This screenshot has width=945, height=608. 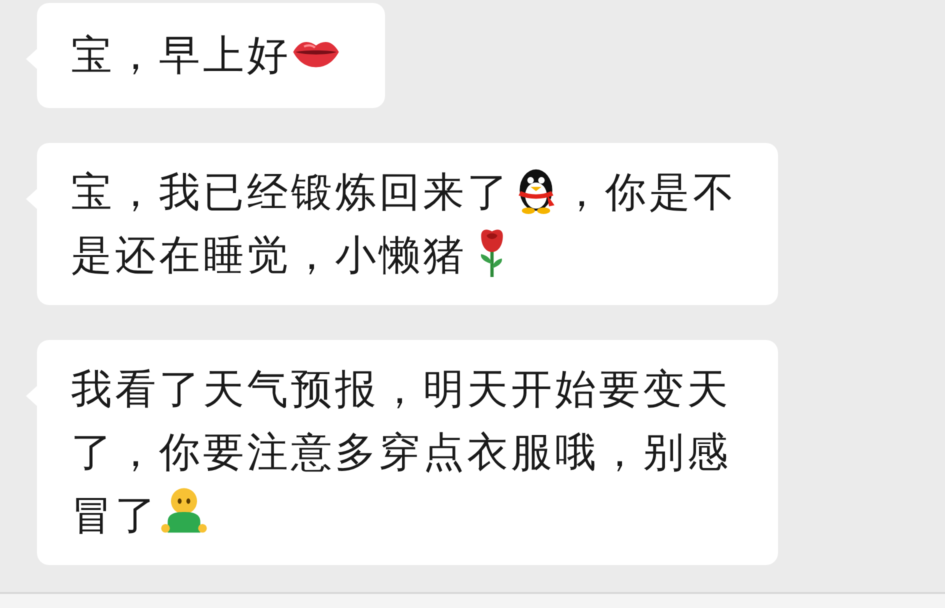 What do you see at coordinates (291, 192) in the screenshot?
I see `message-text: 宝，我已经锻炼回来了` at bounding box center [291, 192].